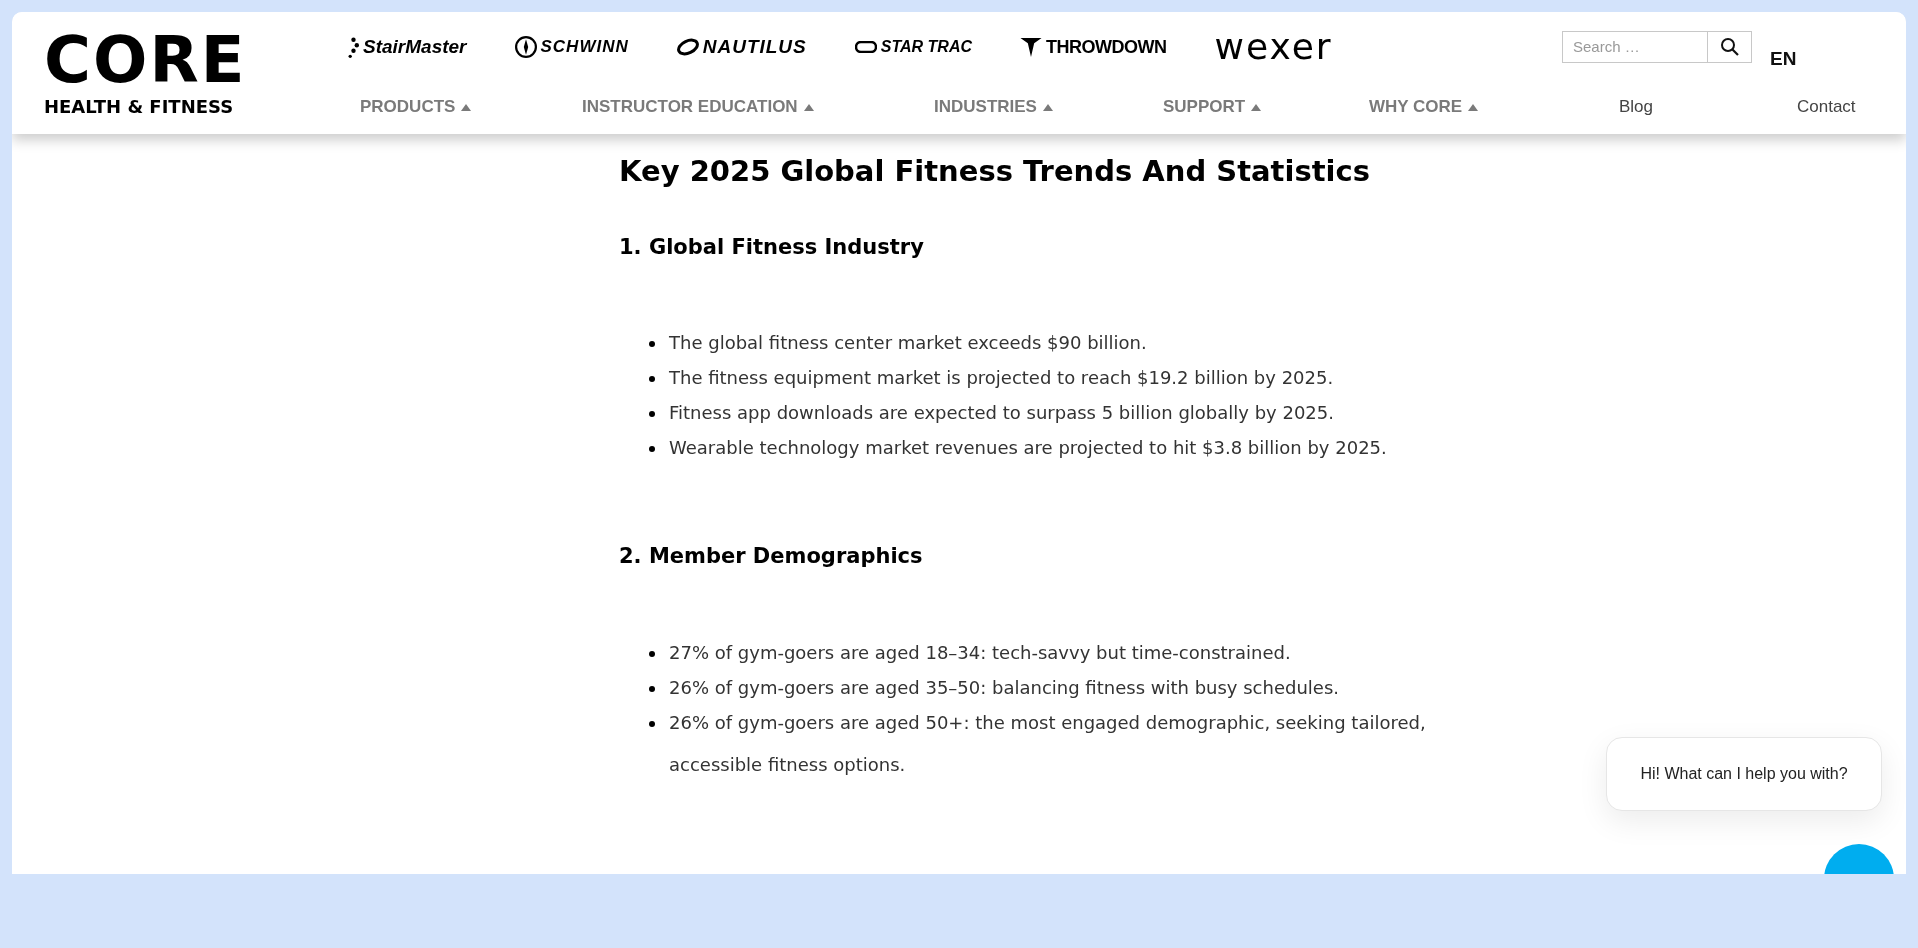 The image size is (1918, 948). Describe the element at coordinates (754, 47) in the screenshot. I see `brand-logo: NAUTILUS` at that location.